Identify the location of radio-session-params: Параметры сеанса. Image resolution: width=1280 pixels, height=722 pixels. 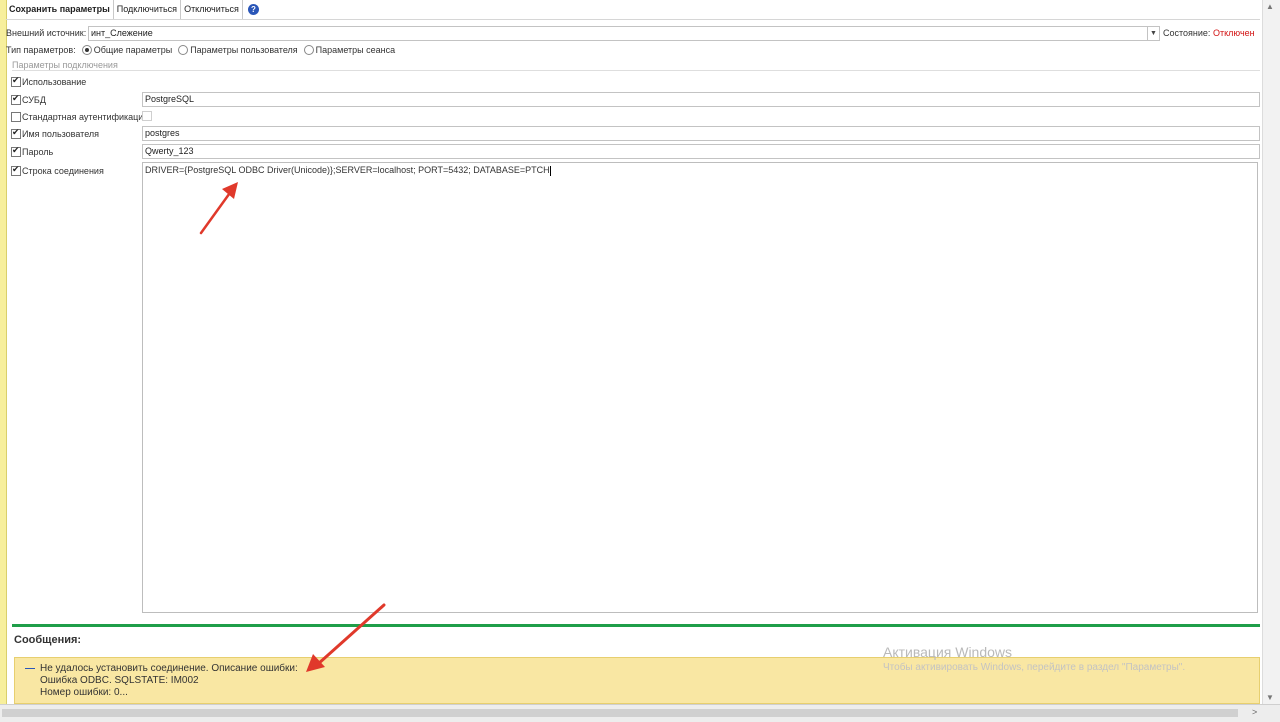
(349, 50).